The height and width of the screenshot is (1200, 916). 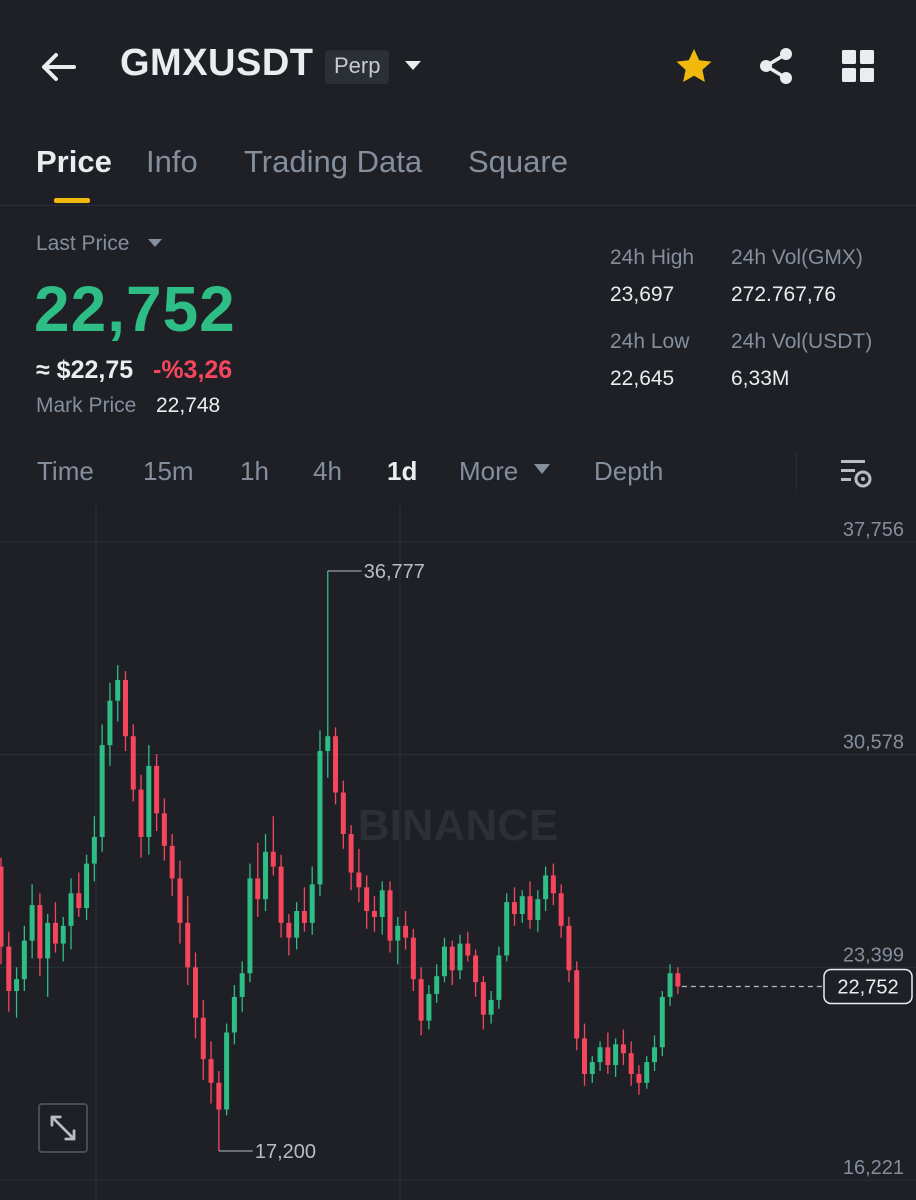 What do you see at coordinates (402, 471) in the screenshot?
I see `interval-1d: 1d` at bounding box center [402, 471].